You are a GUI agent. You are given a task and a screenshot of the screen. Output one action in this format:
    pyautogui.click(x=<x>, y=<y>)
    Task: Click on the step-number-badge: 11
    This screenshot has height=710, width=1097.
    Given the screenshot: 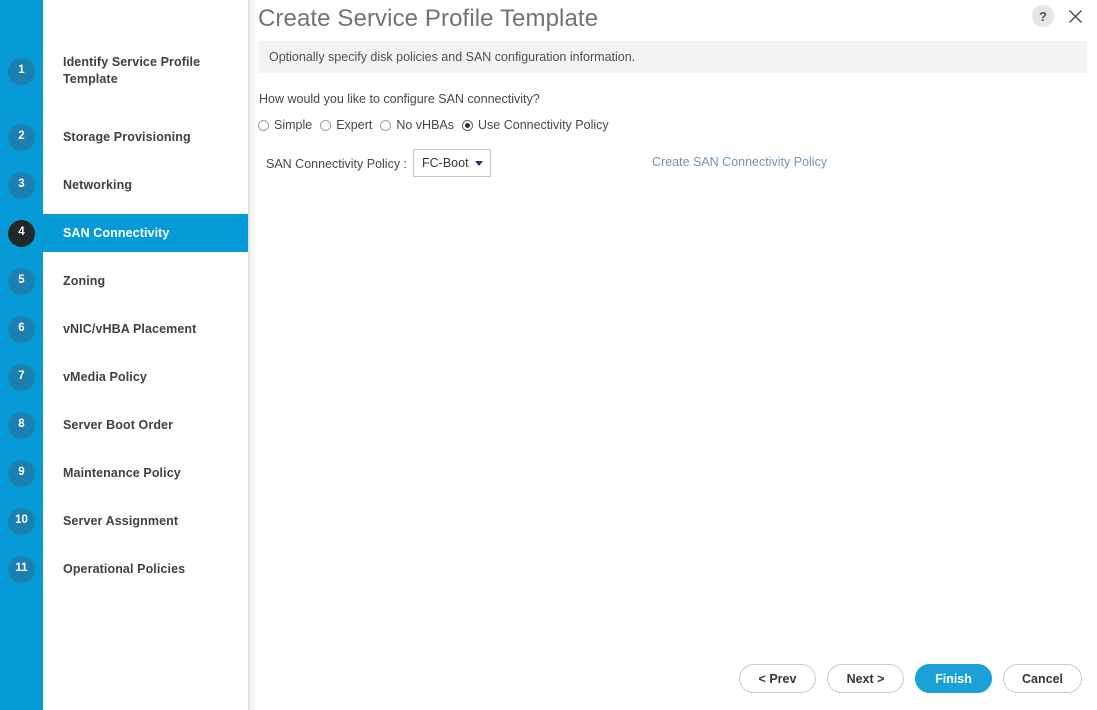 What is the action you would take?
    pyautogui.click(x=21, y=569)
    